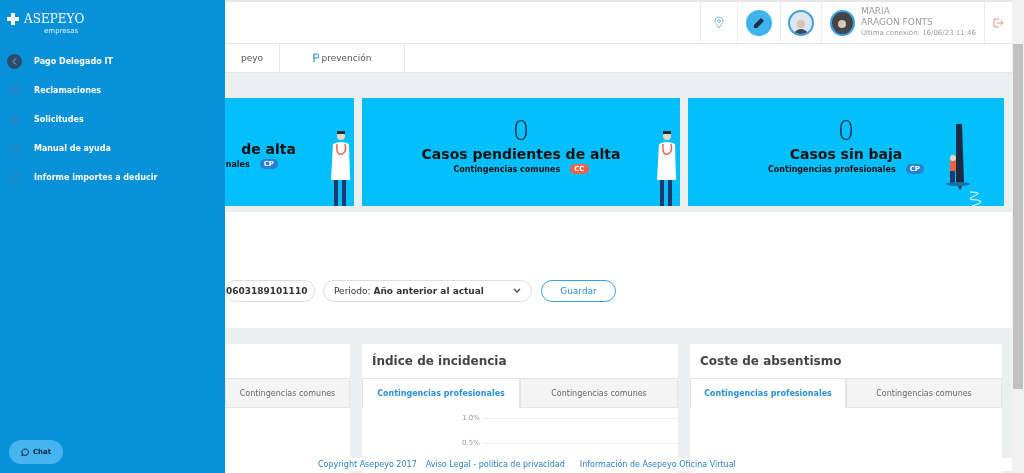 This screenshot has height=473, width=1024. Describe the element at coordinates (1018, 236) in the screenshot. I see `scrollbar` at that location.